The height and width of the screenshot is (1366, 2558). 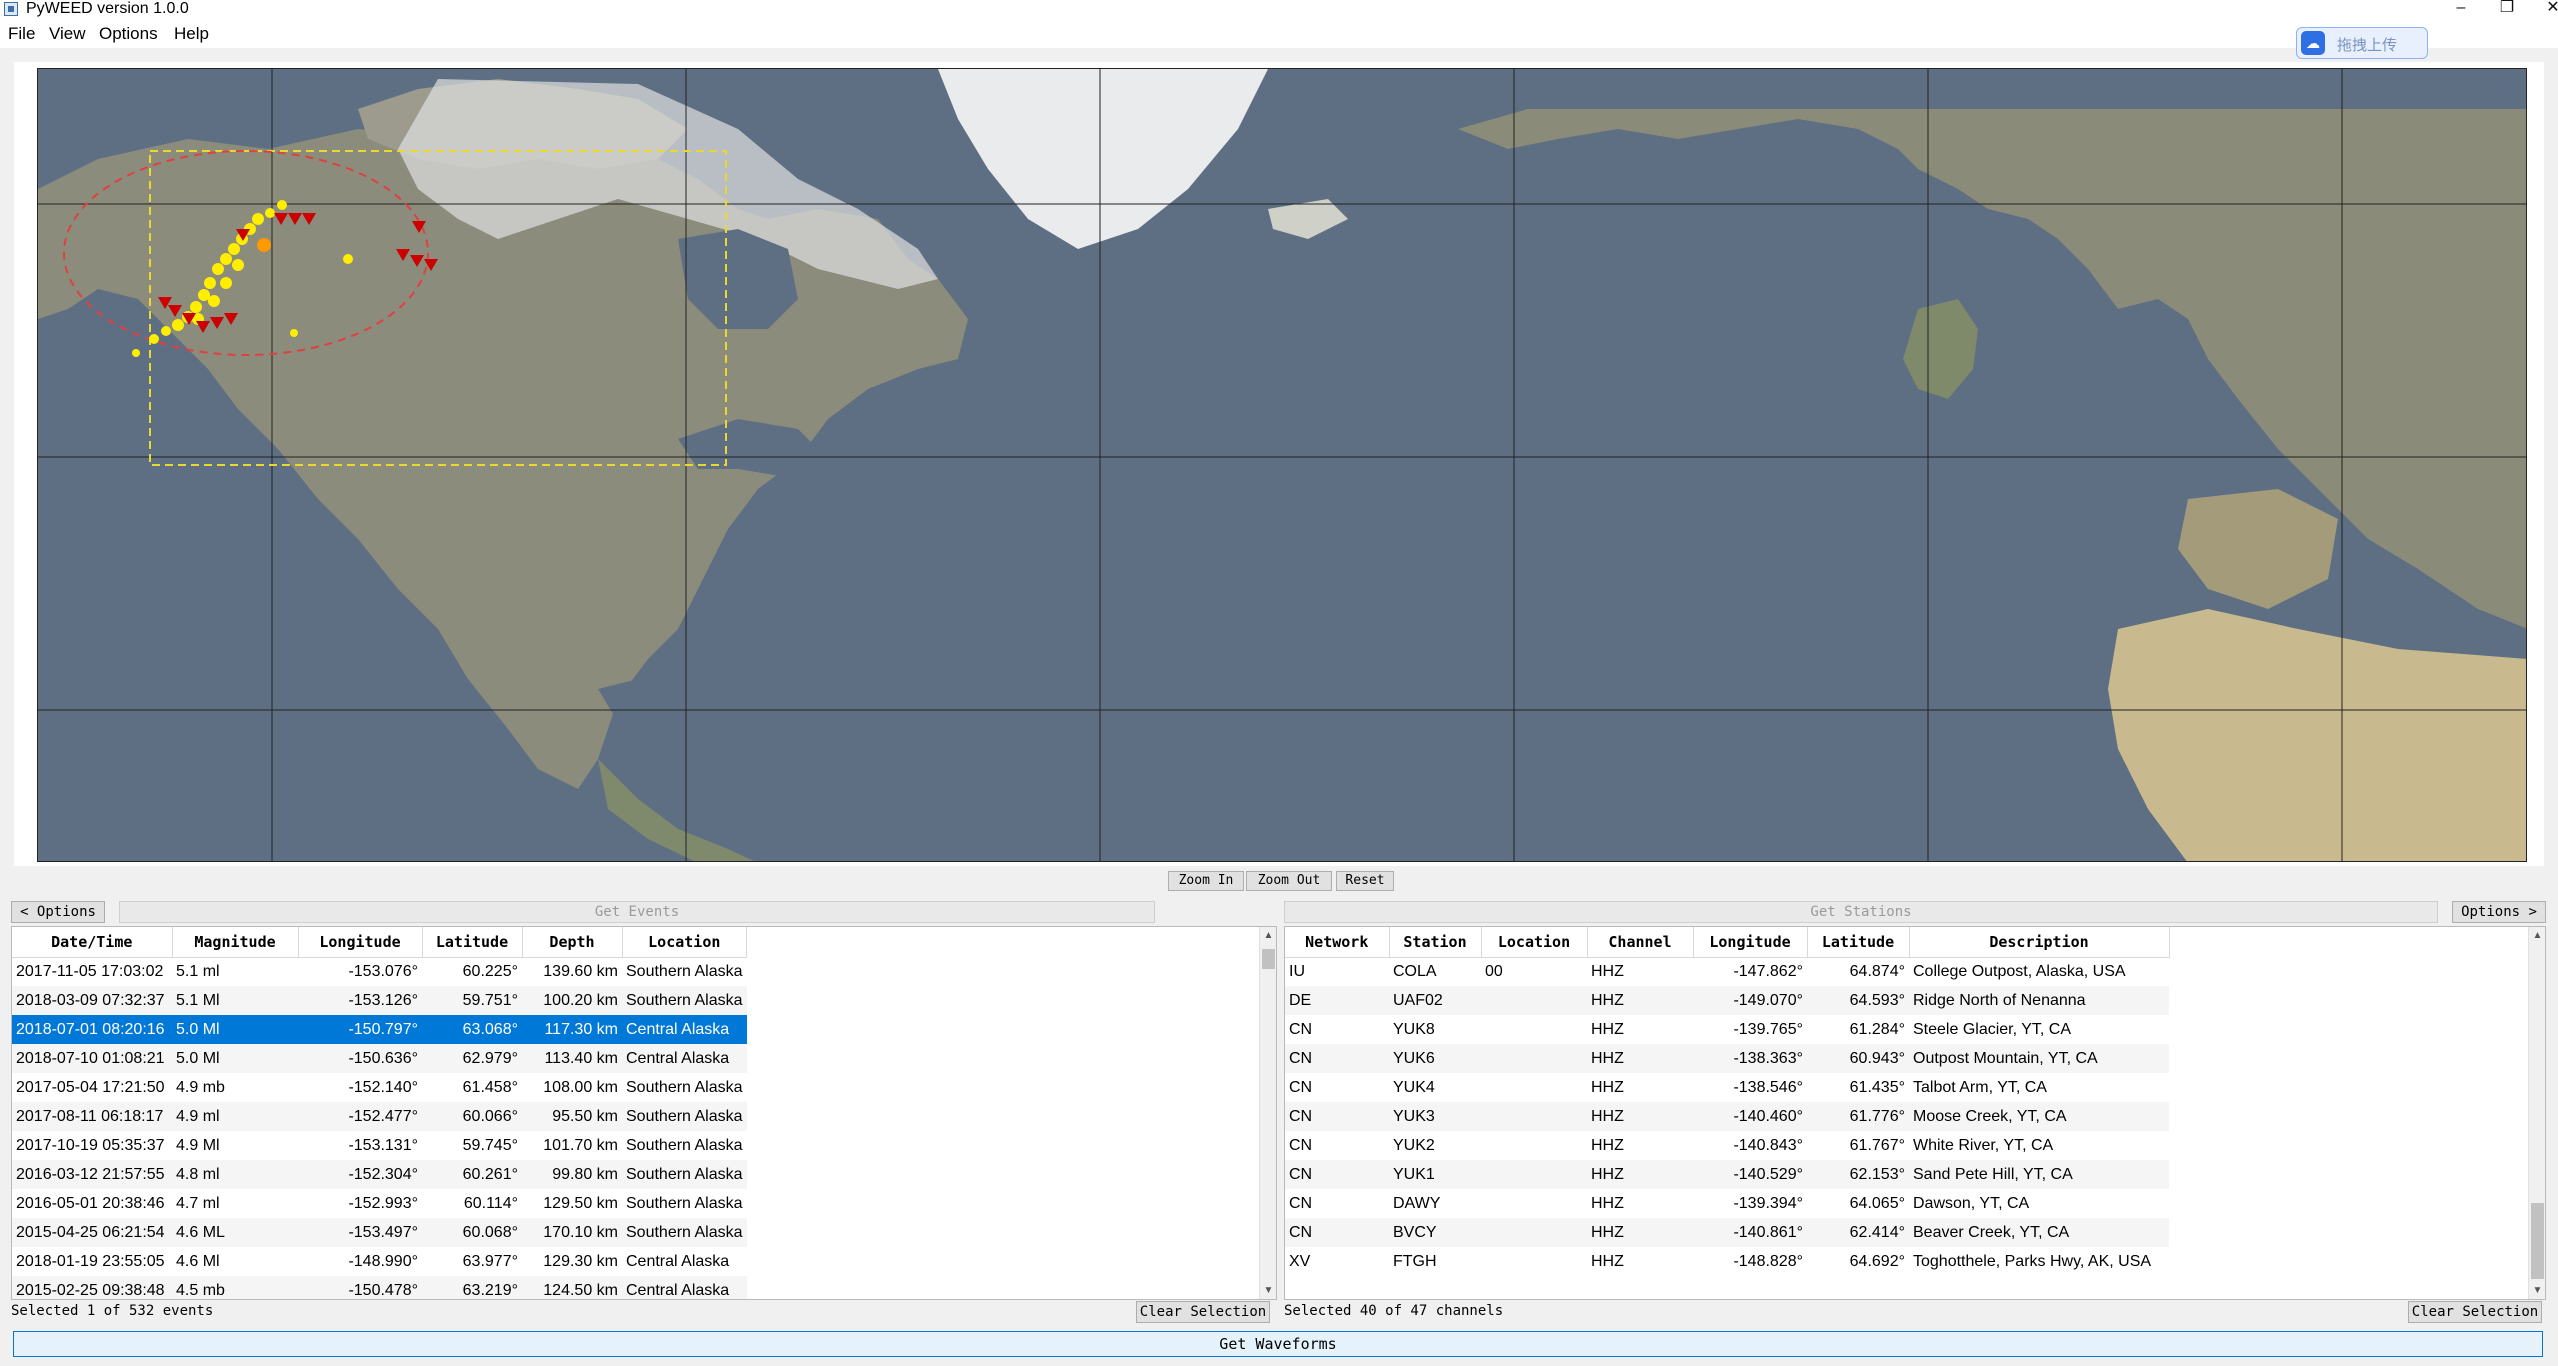 What do you see at coordinates (2475, 1312) in the screenshot?
I see `clear-stations-selection-button: Clear Selection` at bounding box center [2475, 1312].